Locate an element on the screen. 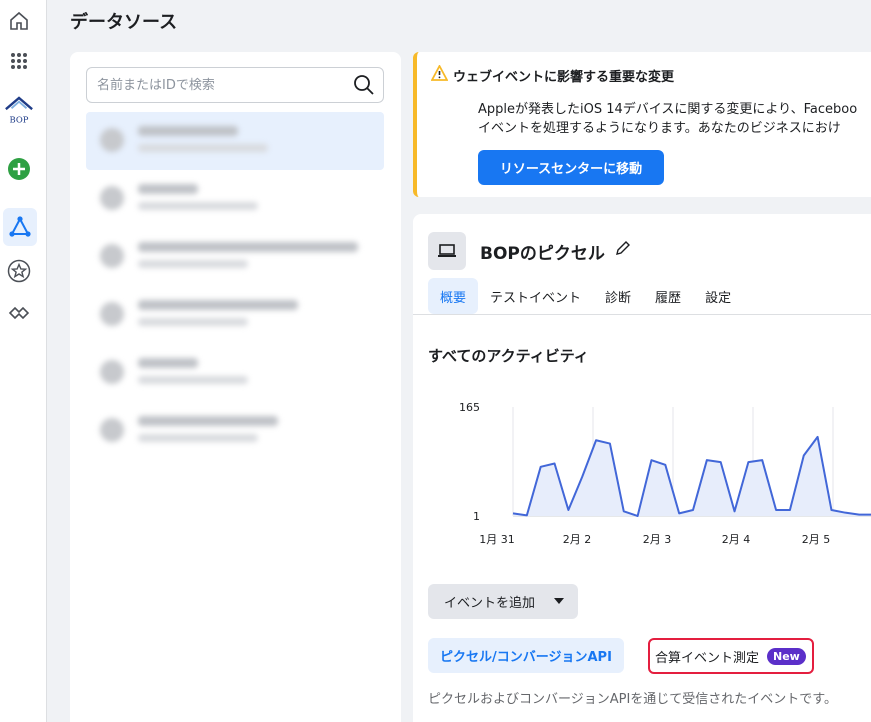 This screenshot has width=871, height=722. star-icon is located at coordinates (19, 271).